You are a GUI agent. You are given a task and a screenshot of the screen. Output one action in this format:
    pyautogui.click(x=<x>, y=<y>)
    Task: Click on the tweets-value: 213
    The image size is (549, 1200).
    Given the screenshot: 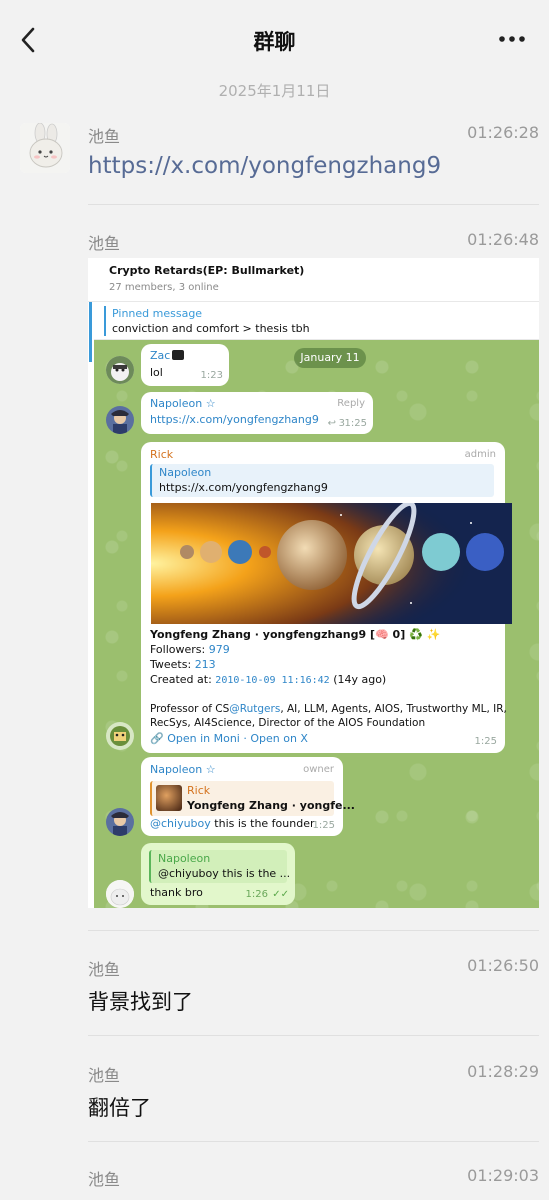 What is the action you would take?
    pyautogui.click(x=205, y=664)
    